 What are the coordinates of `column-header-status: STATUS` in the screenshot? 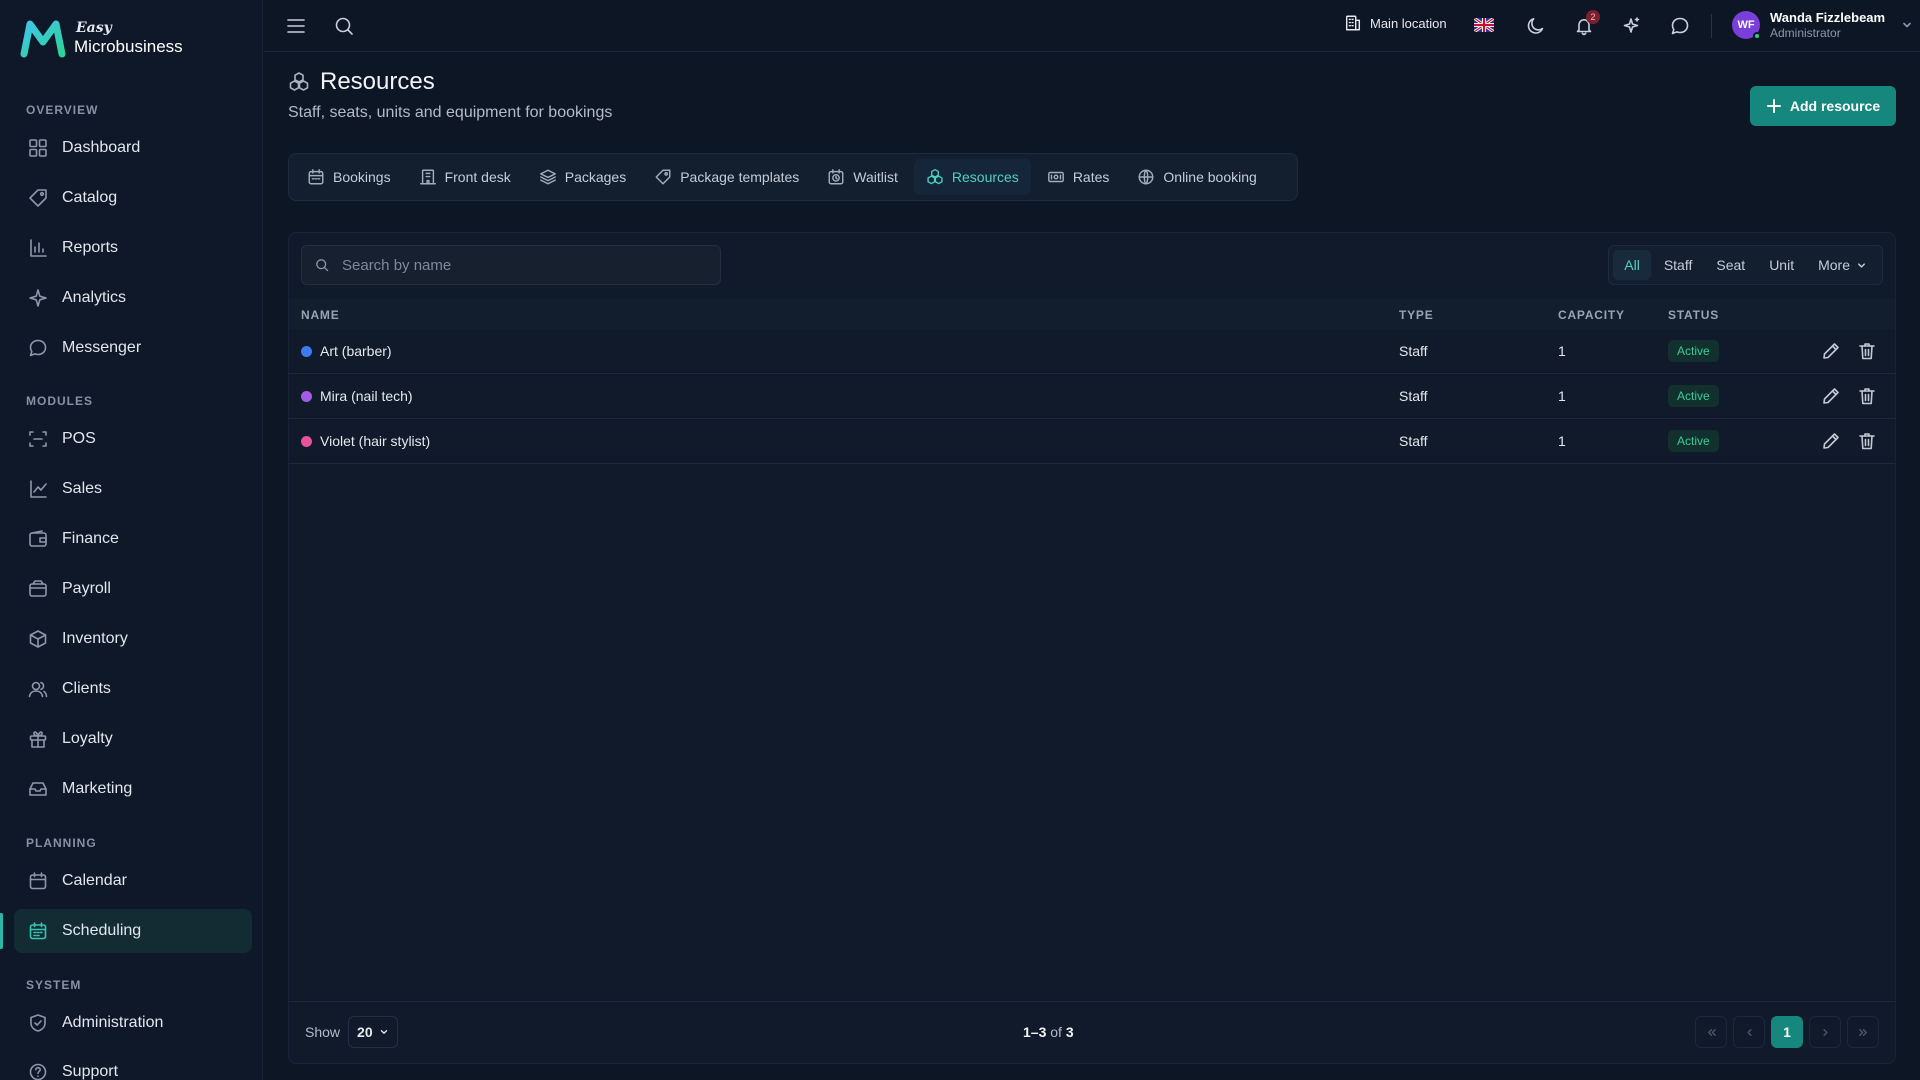 It's located at (1693, 315).